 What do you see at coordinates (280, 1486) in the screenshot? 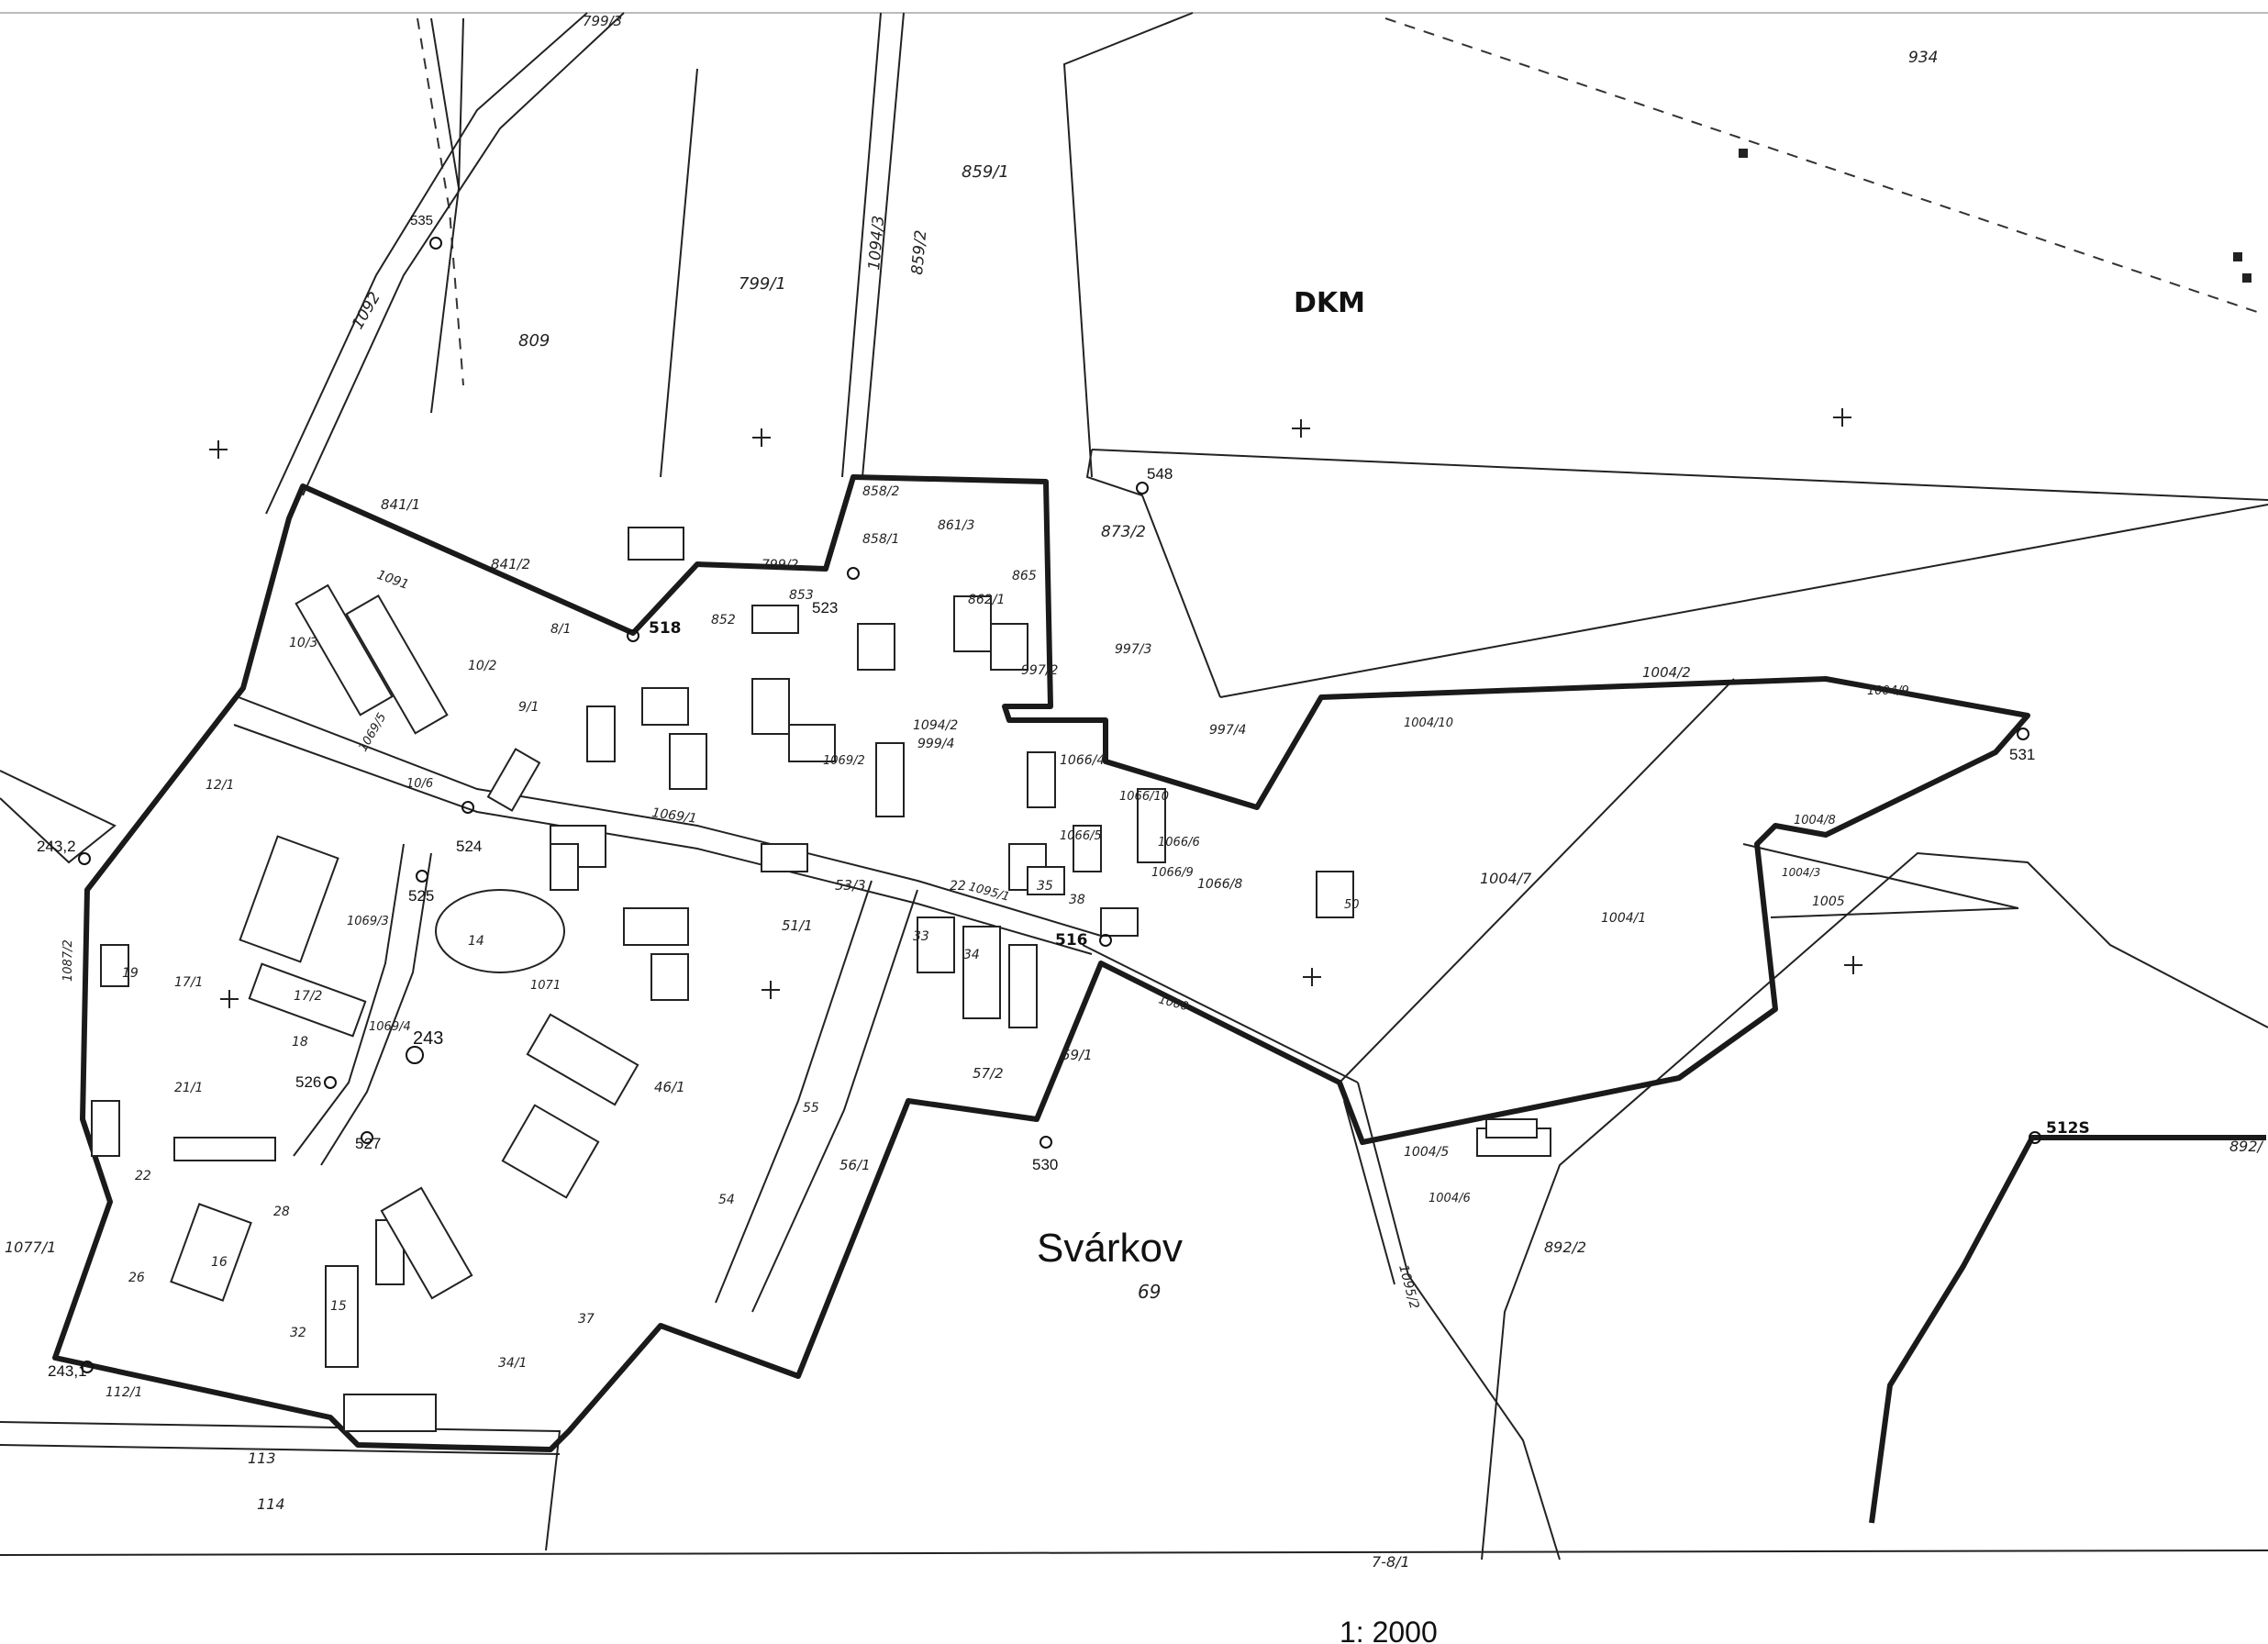
I see `field-south-a` at bounding box center [280, 1486].